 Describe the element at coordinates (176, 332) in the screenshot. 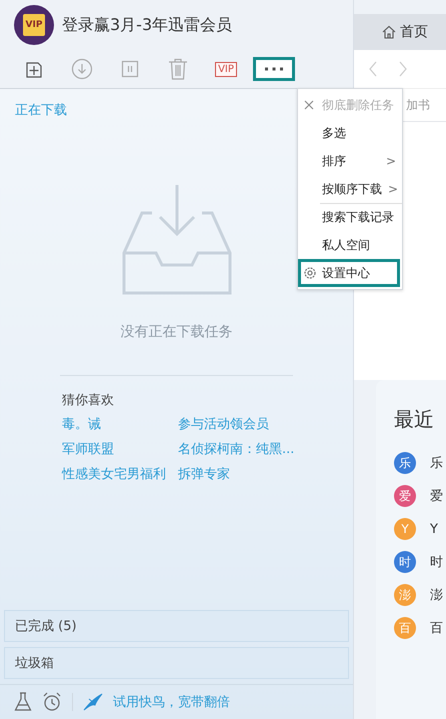

I see `empty-message: 没有正在下载任务` at that location.